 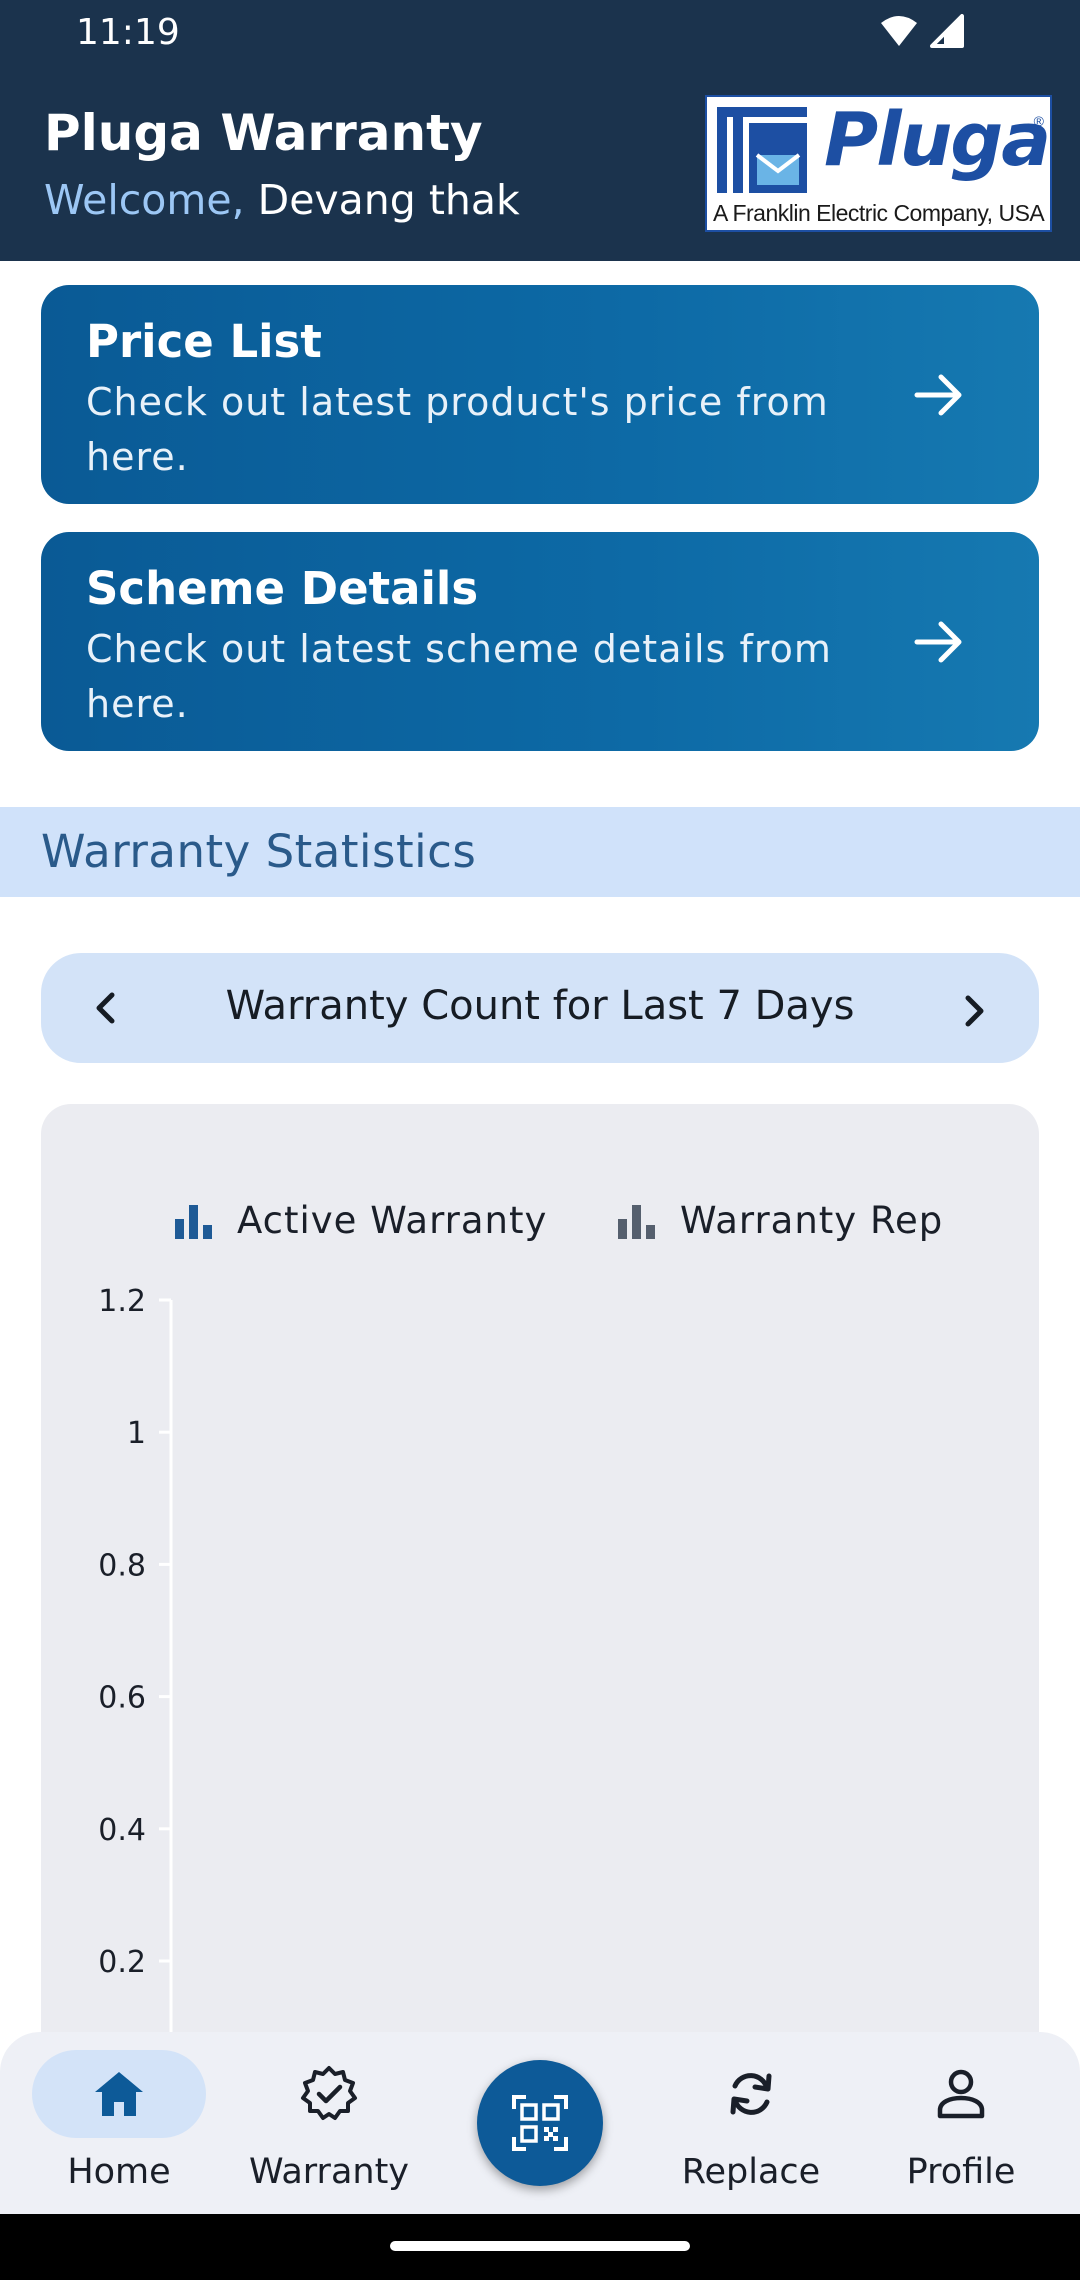 What do you see at coordinates (122, 1698) in the screenshot?
I see `y-tick-label: 0.6` at bounding box center [122, 1698].